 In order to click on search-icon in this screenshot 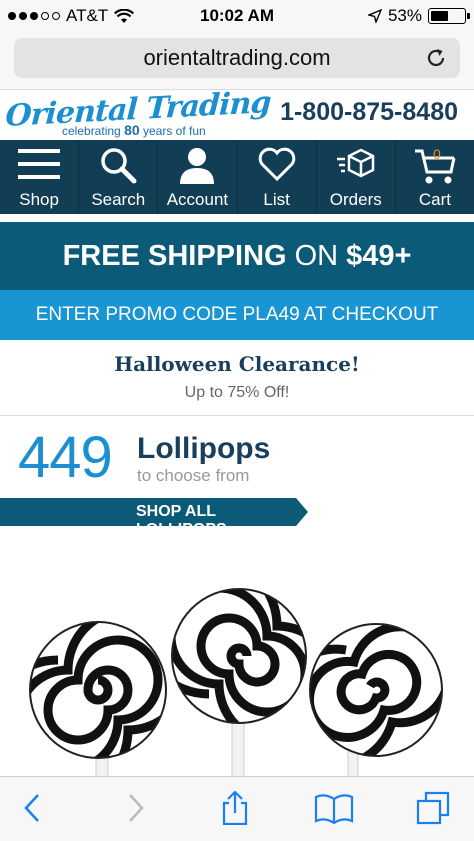, I will do `click(119, 166)`.